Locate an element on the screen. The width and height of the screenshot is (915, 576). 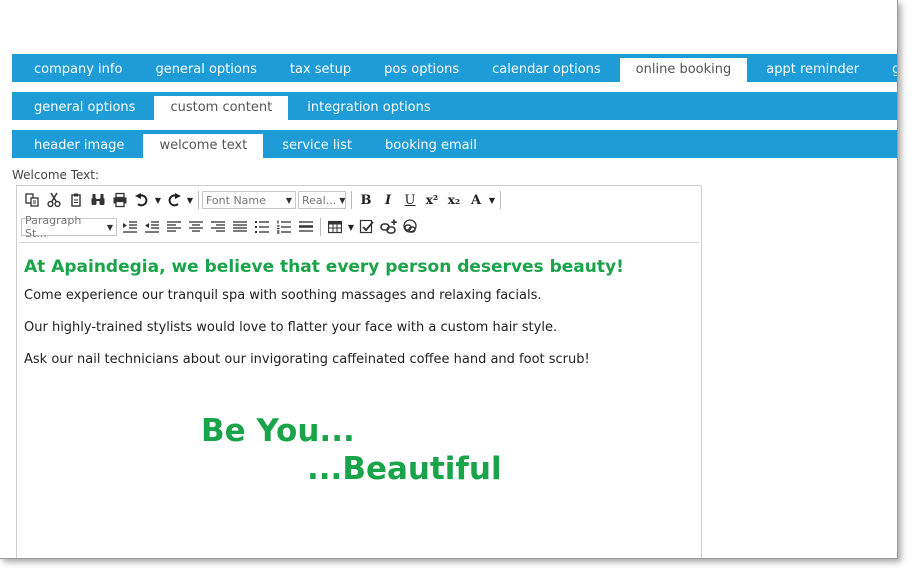
font-color-dropdown-icon: ▼ is located at coordinates (492, 200).